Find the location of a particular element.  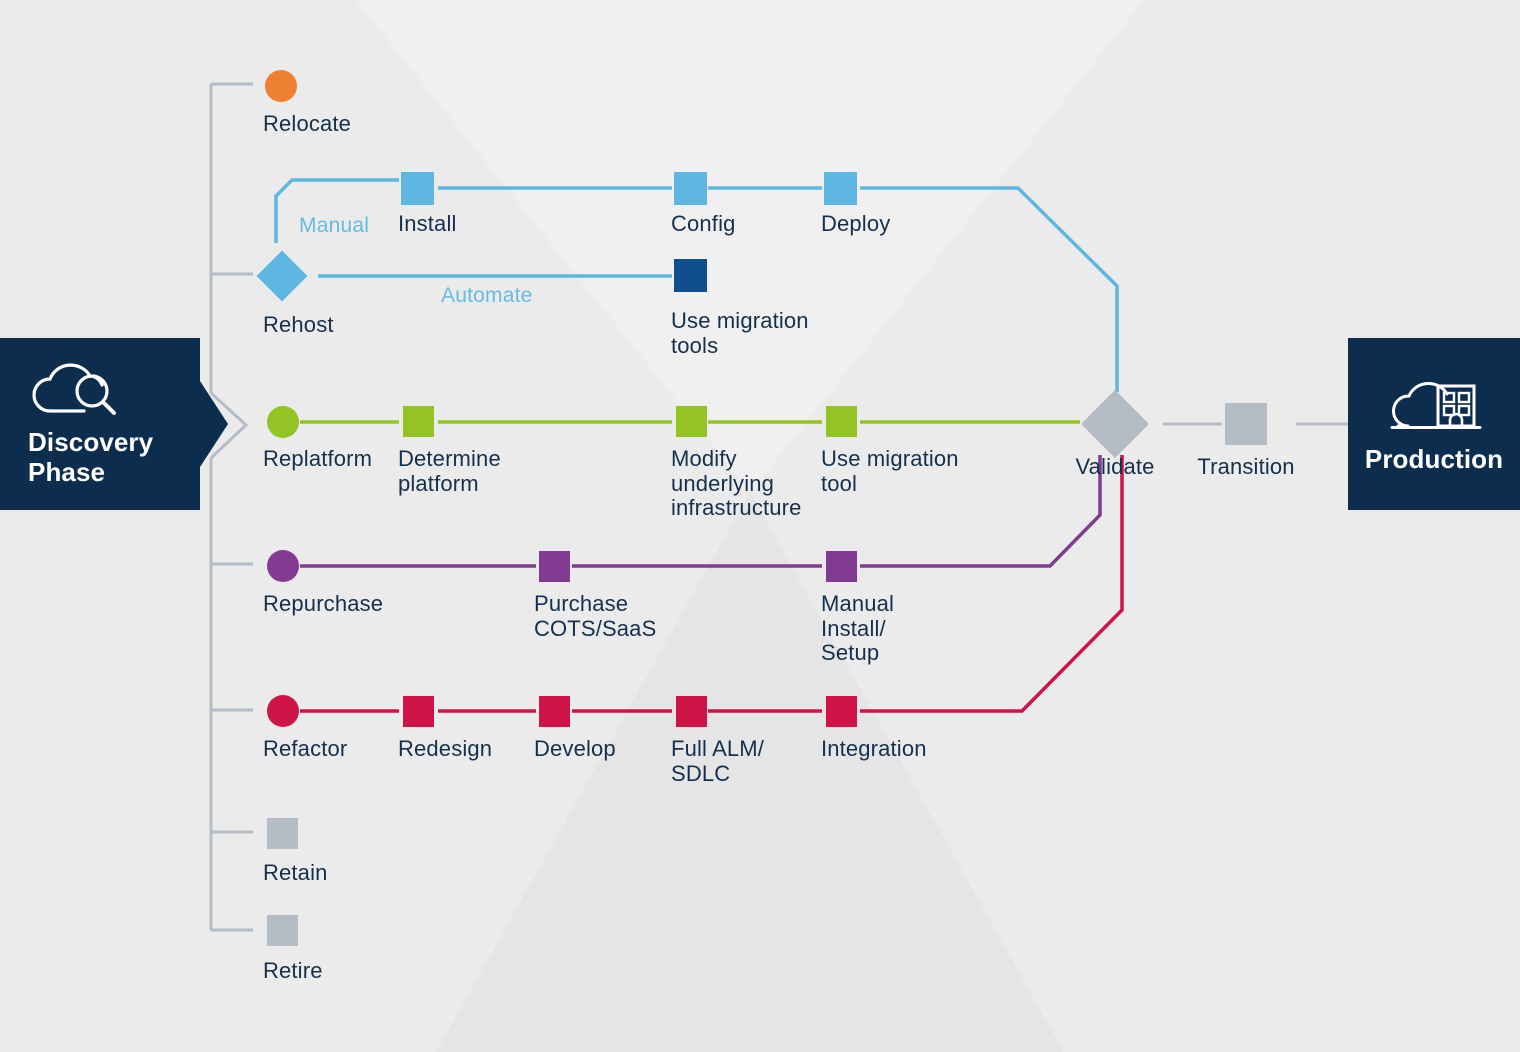

label-transition: Transition is located at coordinates (1246, 466).